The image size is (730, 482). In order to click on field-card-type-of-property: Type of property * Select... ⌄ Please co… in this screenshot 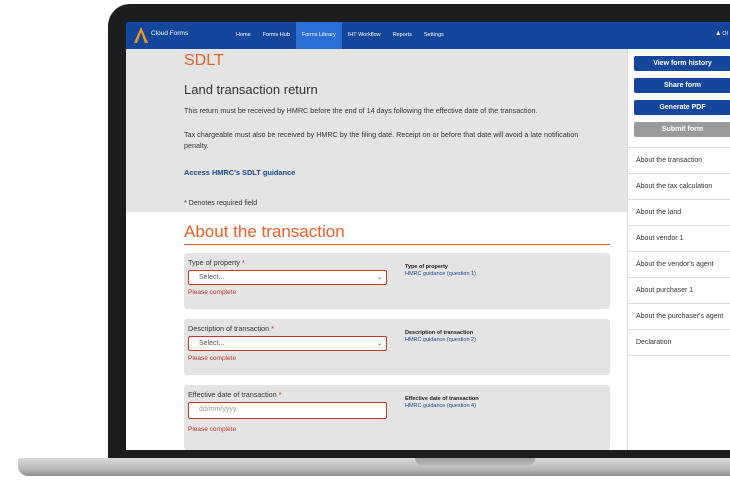, I will do `click(397, 281)`.